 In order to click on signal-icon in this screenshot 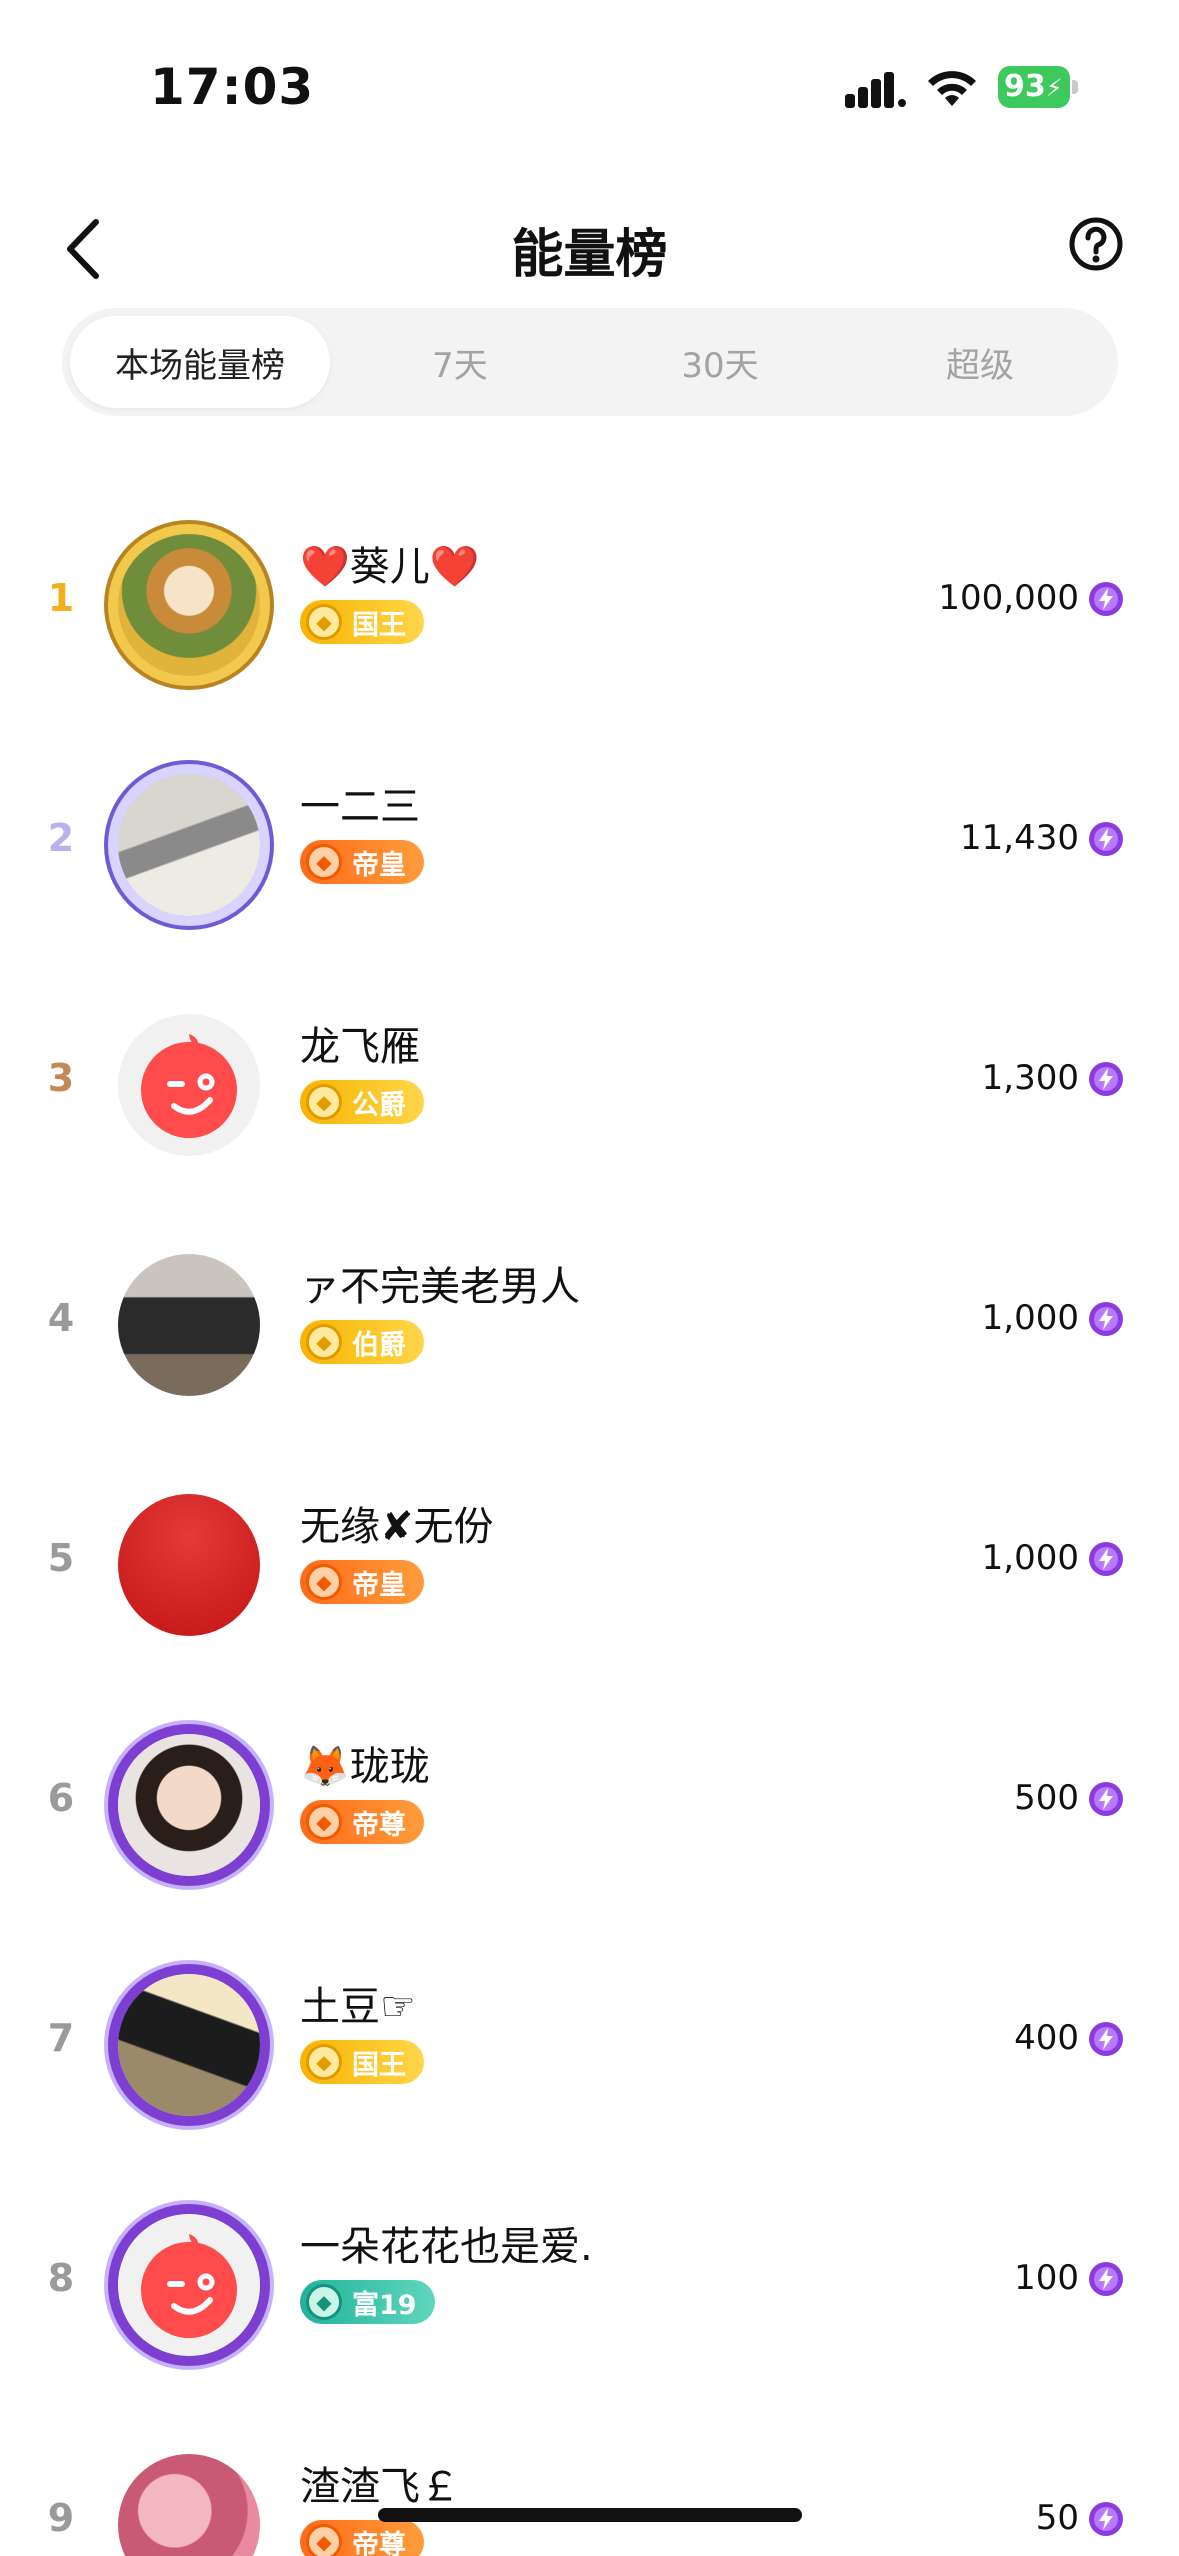, I will do `click(875, 90)`.